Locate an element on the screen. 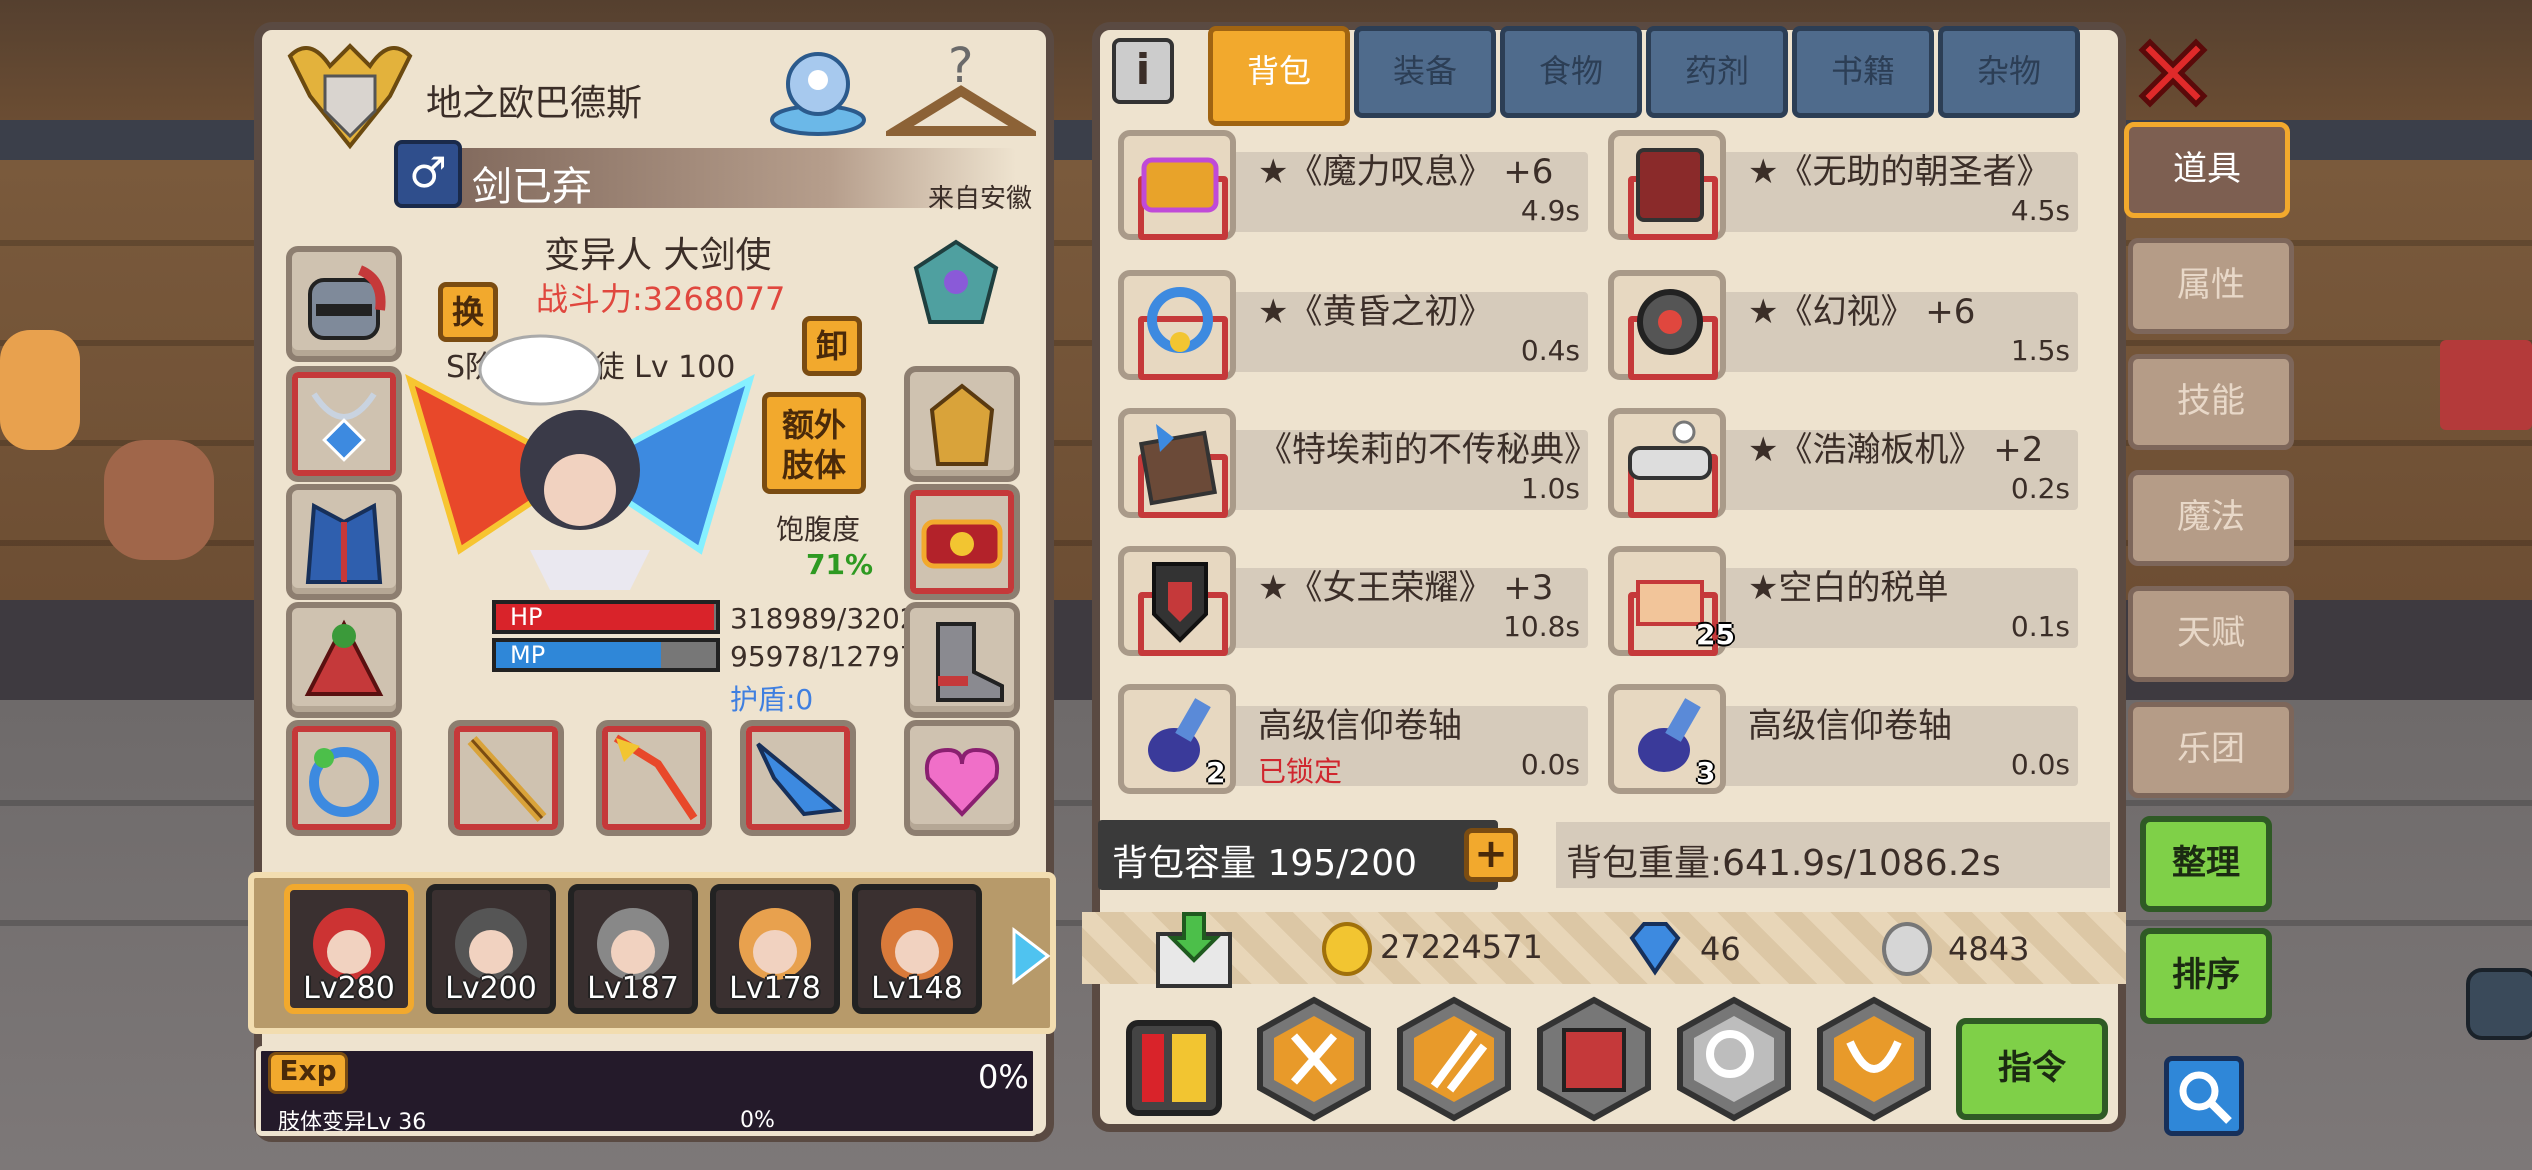  male-gender-icon: ♂ is located at coordinates (428, 174).